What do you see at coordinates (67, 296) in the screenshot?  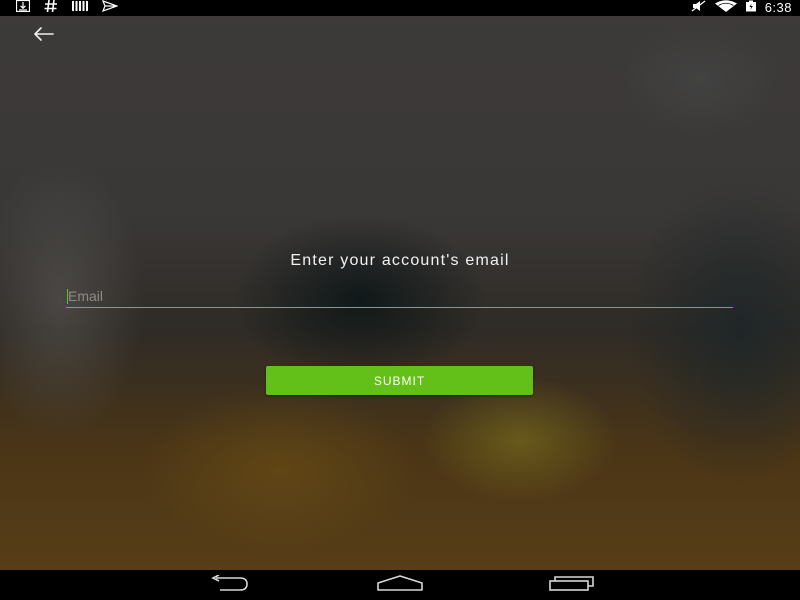 I see `text-cursor` at bounding box center [67, 296].